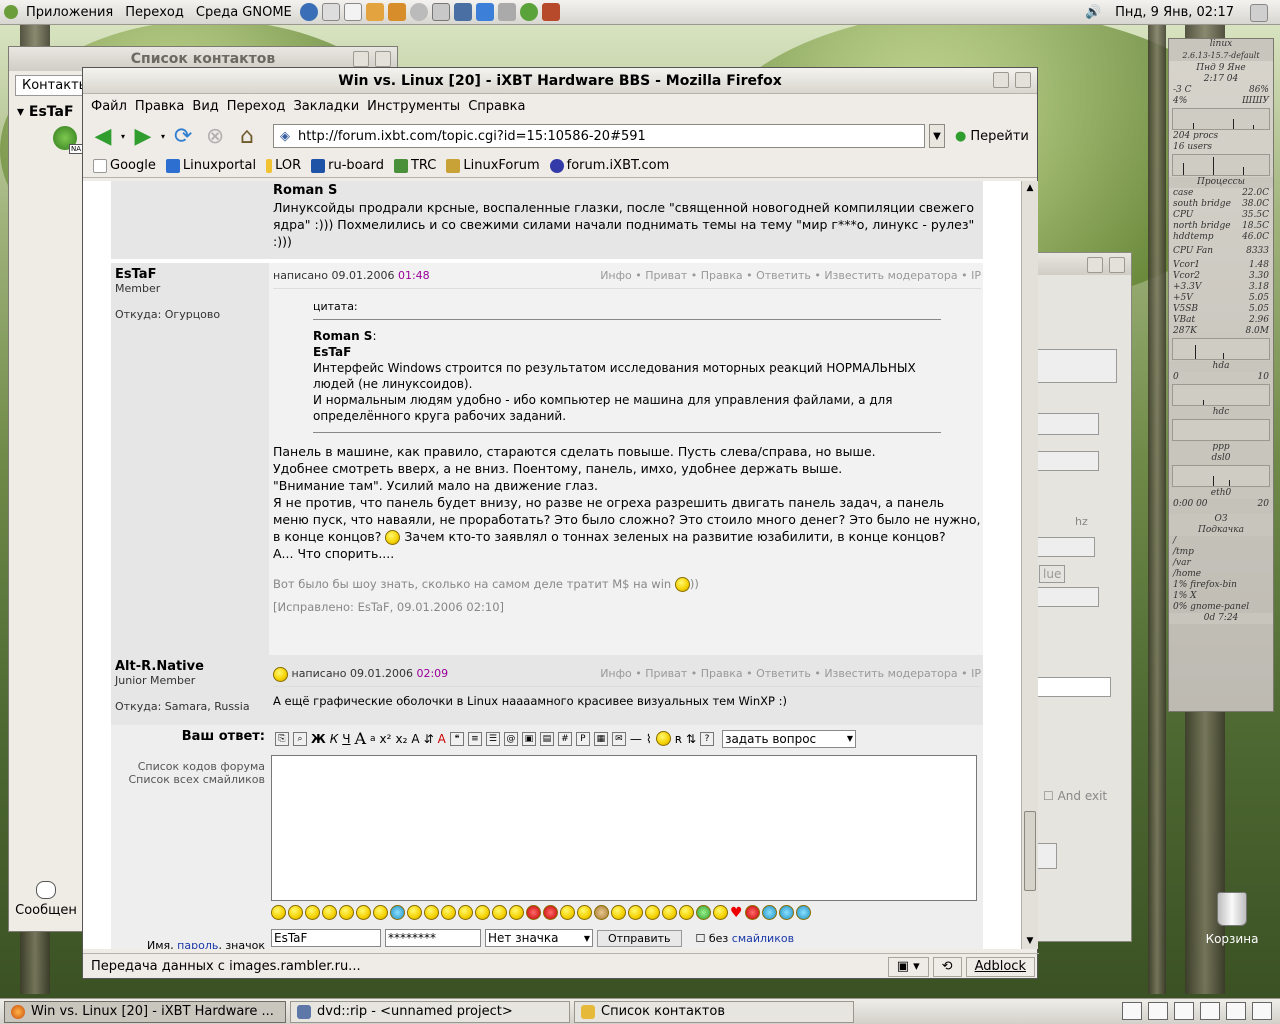  Describe the element at coordinates (197, 944) in the screenshot. I see `password-link: пароль` at that location.